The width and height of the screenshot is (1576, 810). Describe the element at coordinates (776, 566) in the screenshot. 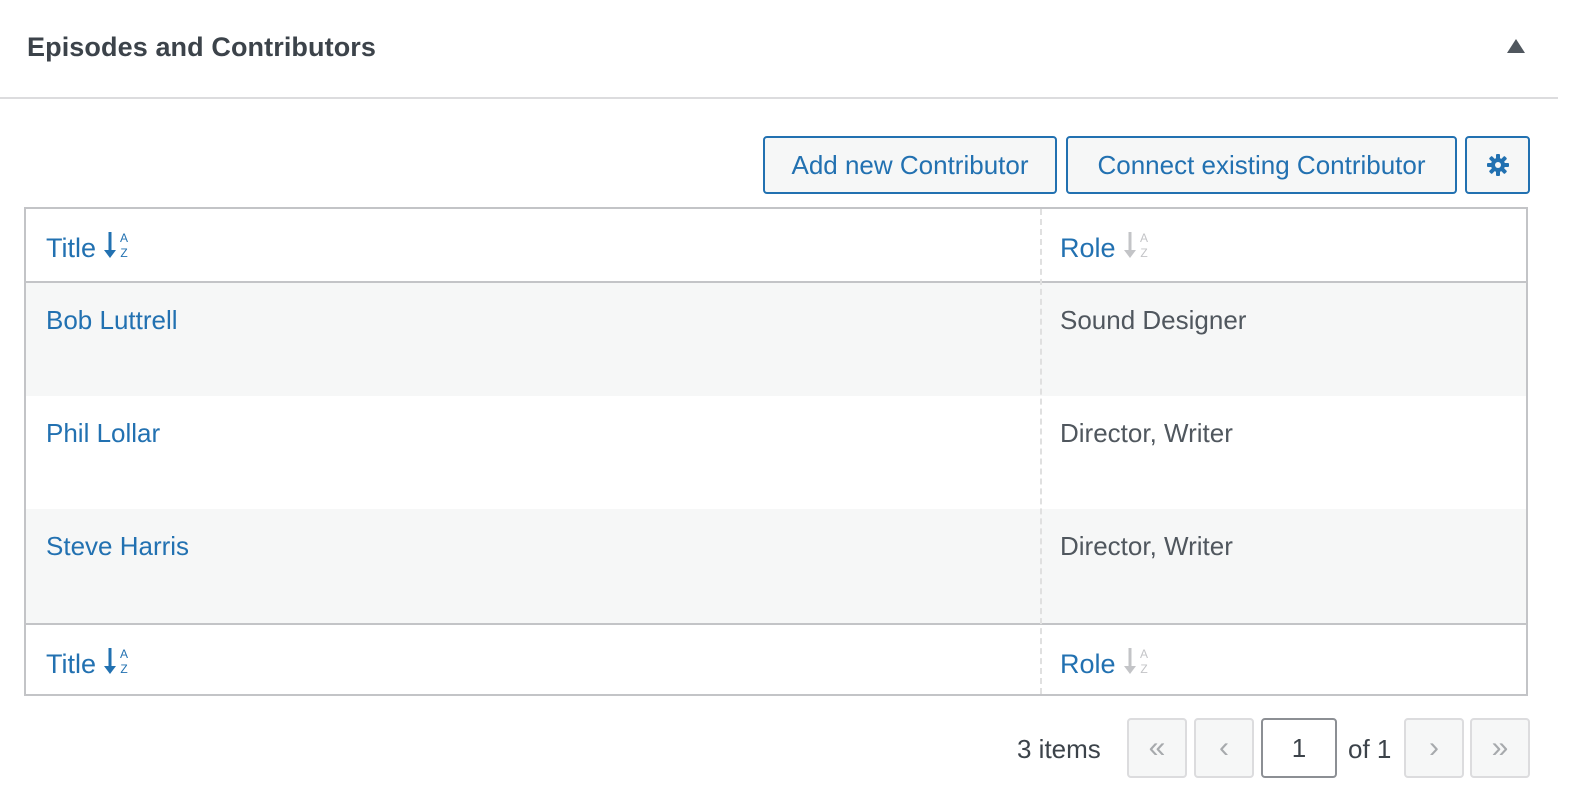

I see `table-row: Steve Harris Director, Writer` at that location.